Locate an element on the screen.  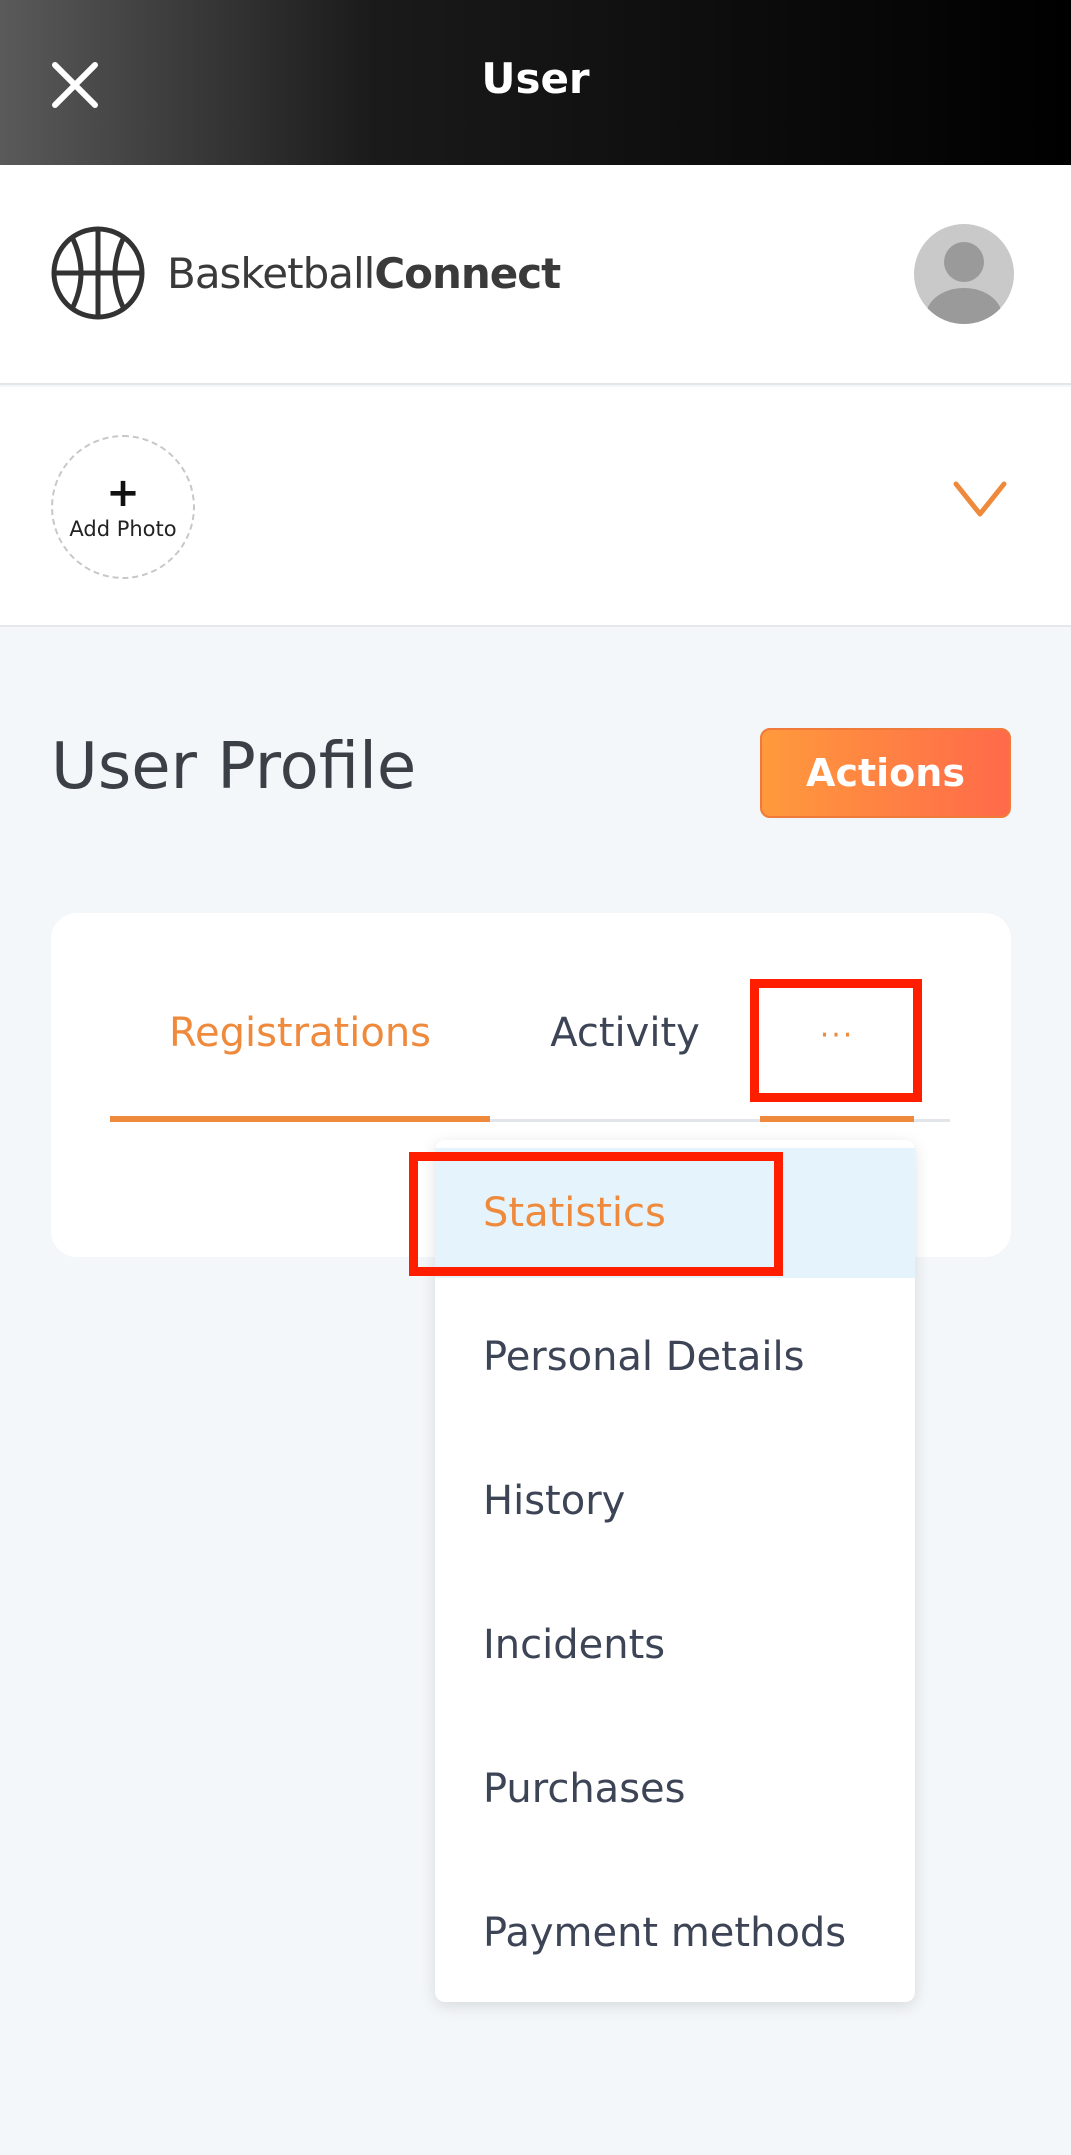
plus-icon: + is located at coordinates (123, 493).